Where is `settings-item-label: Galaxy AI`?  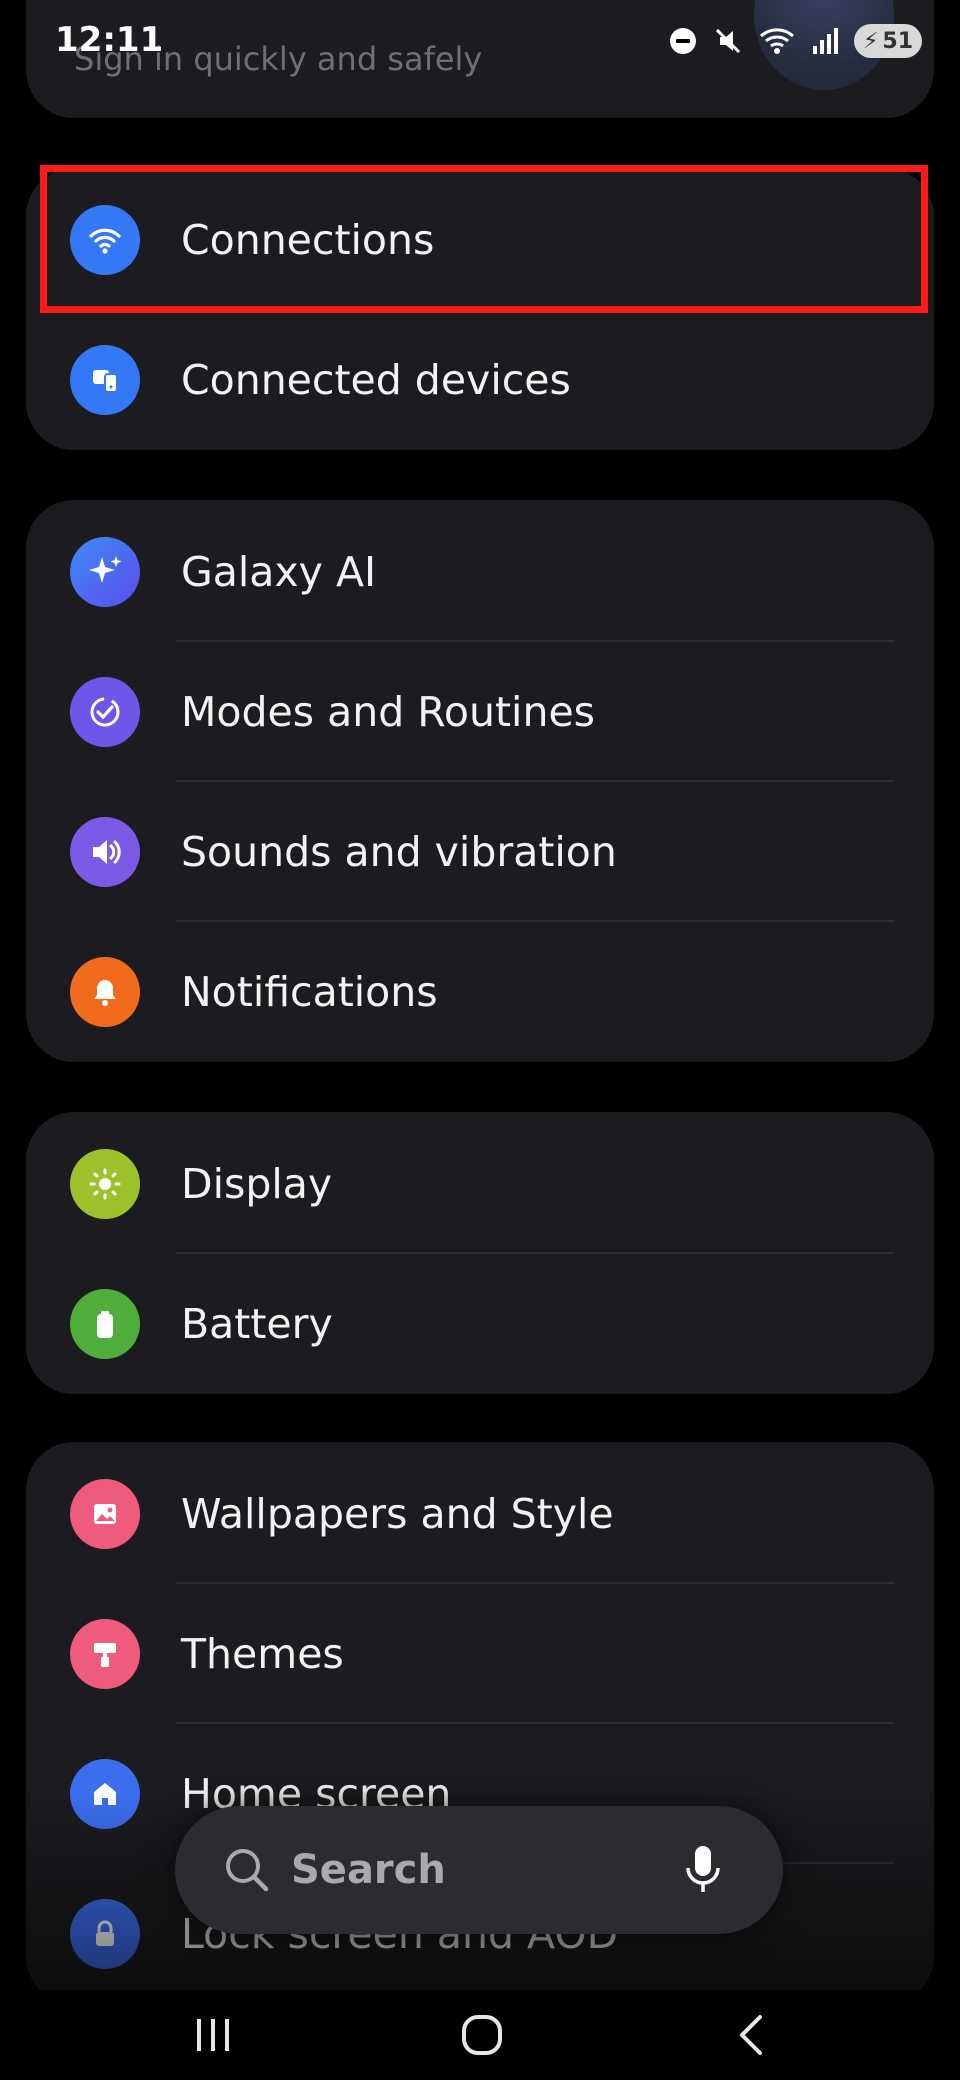 settings-item-label: Galaxy AI is located at coordinates (279, 572).